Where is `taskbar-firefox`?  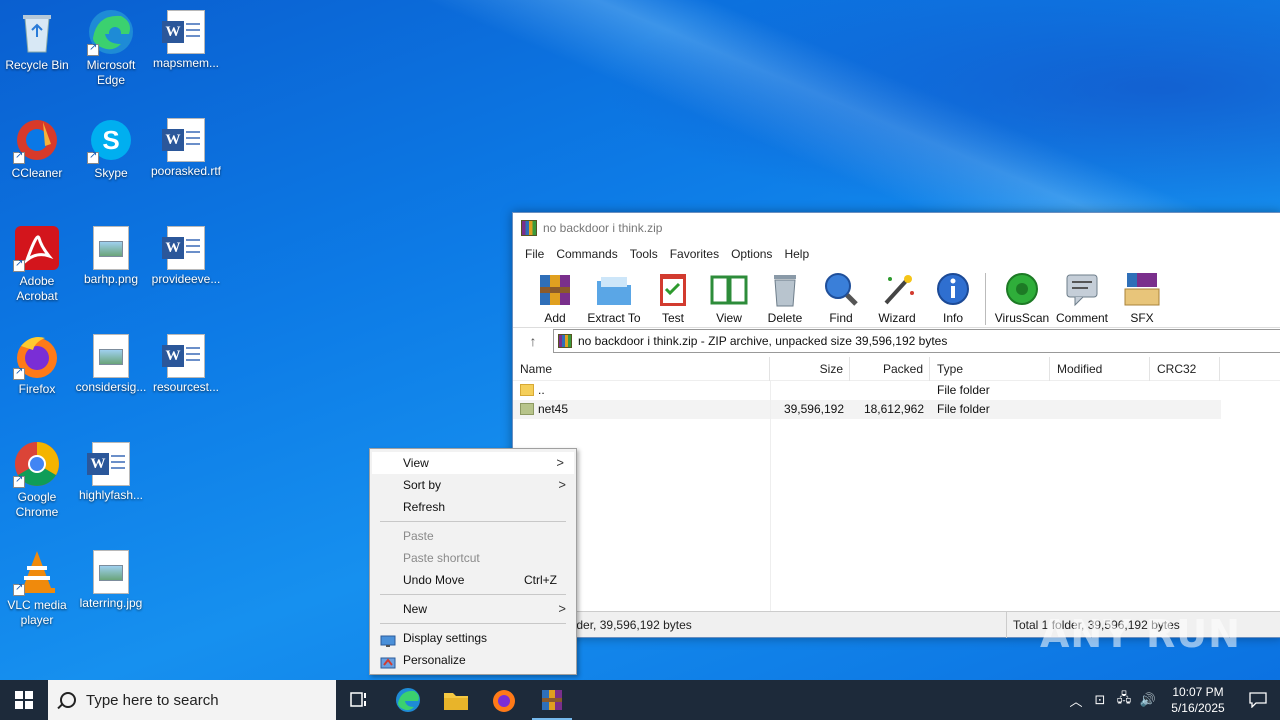 taskbar-firefox is located at coordinates (504, 700).